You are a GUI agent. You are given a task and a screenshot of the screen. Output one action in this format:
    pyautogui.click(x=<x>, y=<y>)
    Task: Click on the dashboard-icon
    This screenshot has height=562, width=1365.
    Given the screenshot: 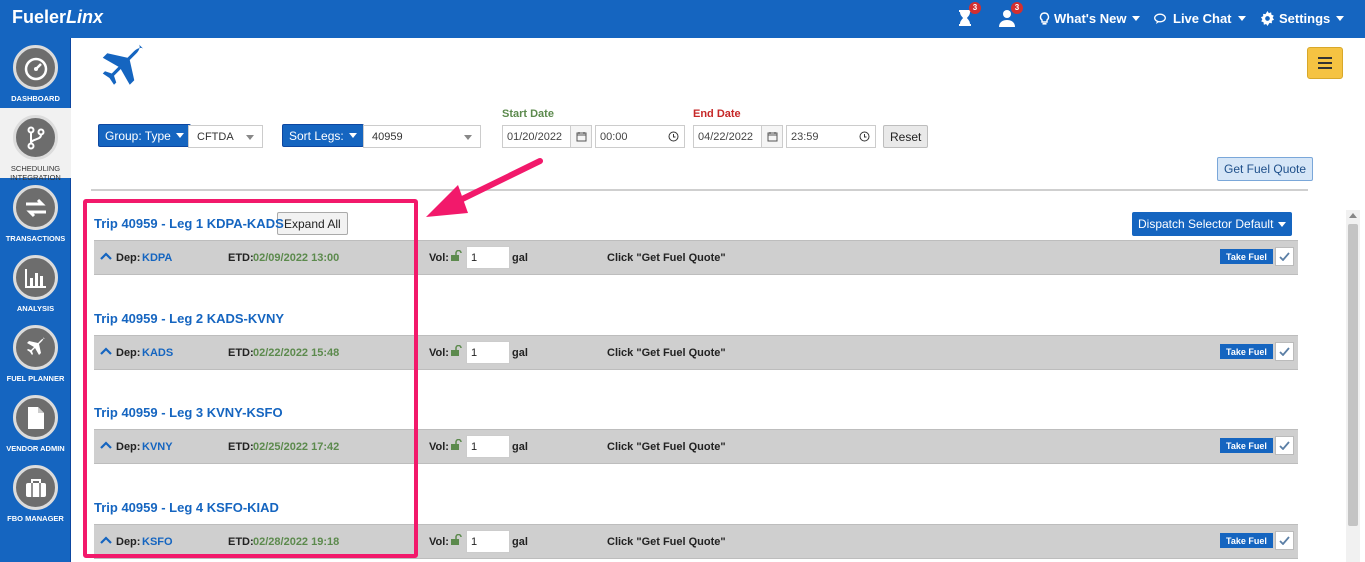 What is the action you would take?
    pyautogui.click(x=35, y=68)
    